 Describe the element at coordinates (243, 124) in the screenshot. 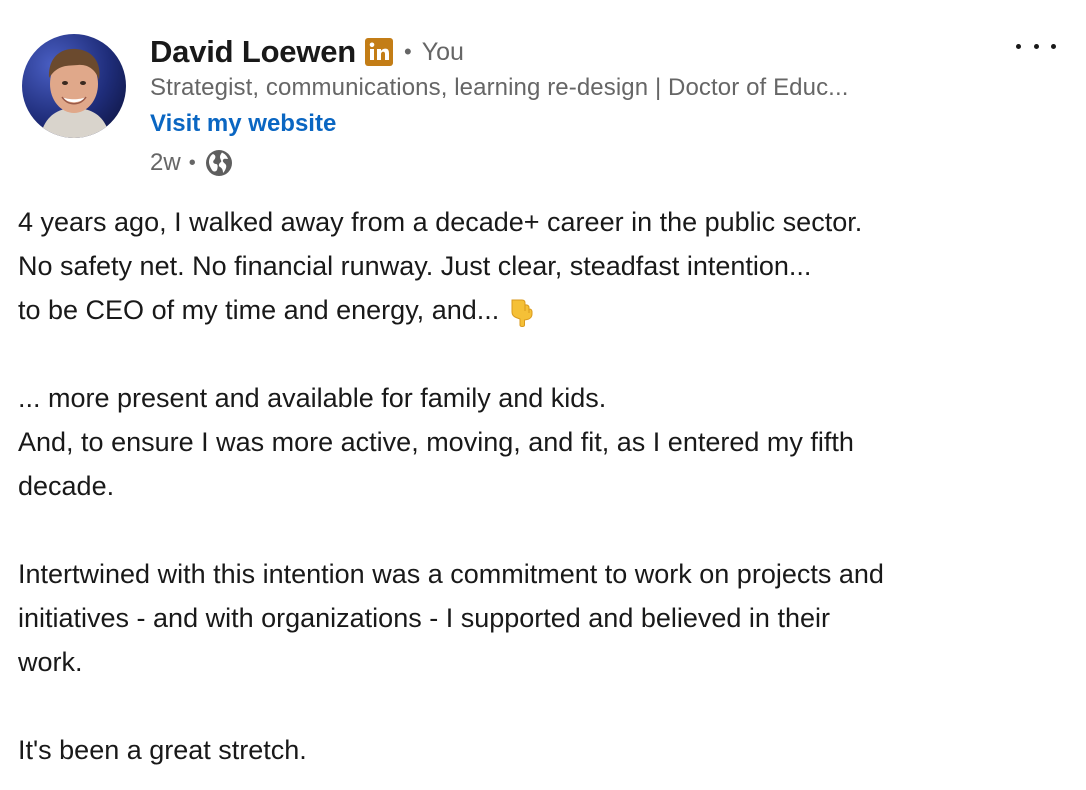

I see `visit-website-link: Visit my website` at that location.